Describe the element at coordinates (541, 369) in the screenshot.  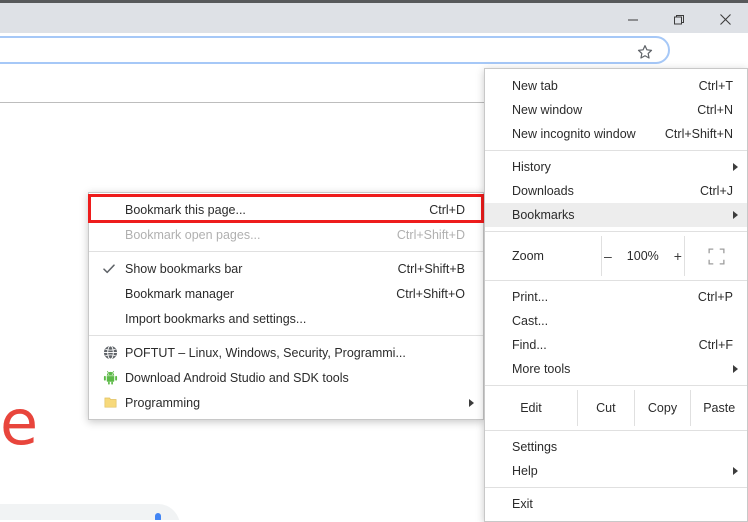
I see `menu-item-label: More tools` at that location.